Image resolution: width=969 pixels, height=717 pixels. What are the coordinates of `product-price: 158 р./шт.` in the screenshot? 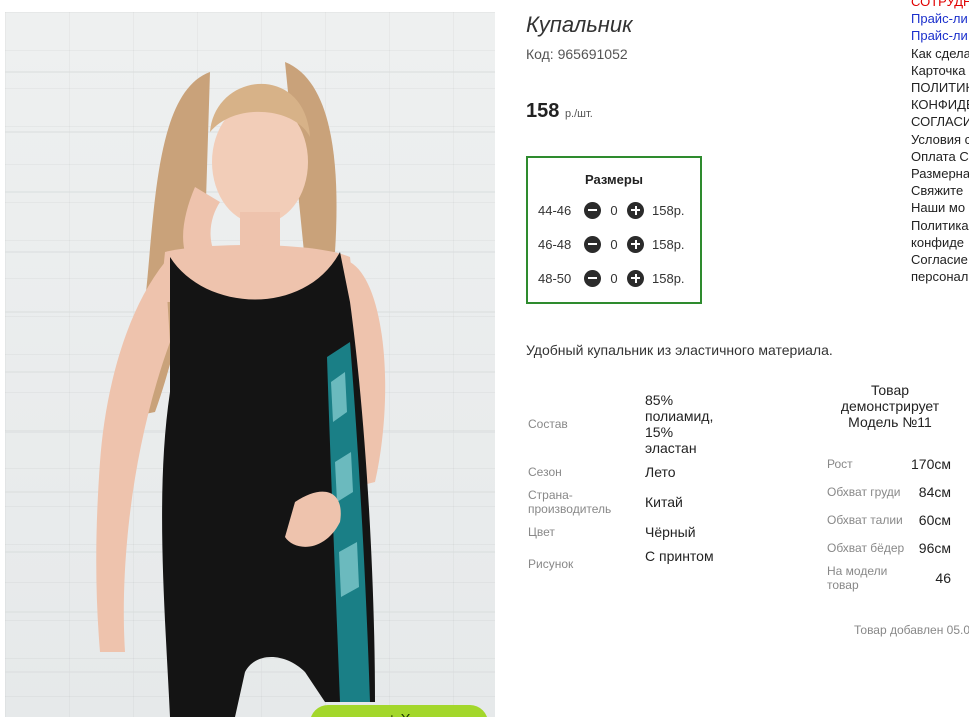 It's located at (559, 111).